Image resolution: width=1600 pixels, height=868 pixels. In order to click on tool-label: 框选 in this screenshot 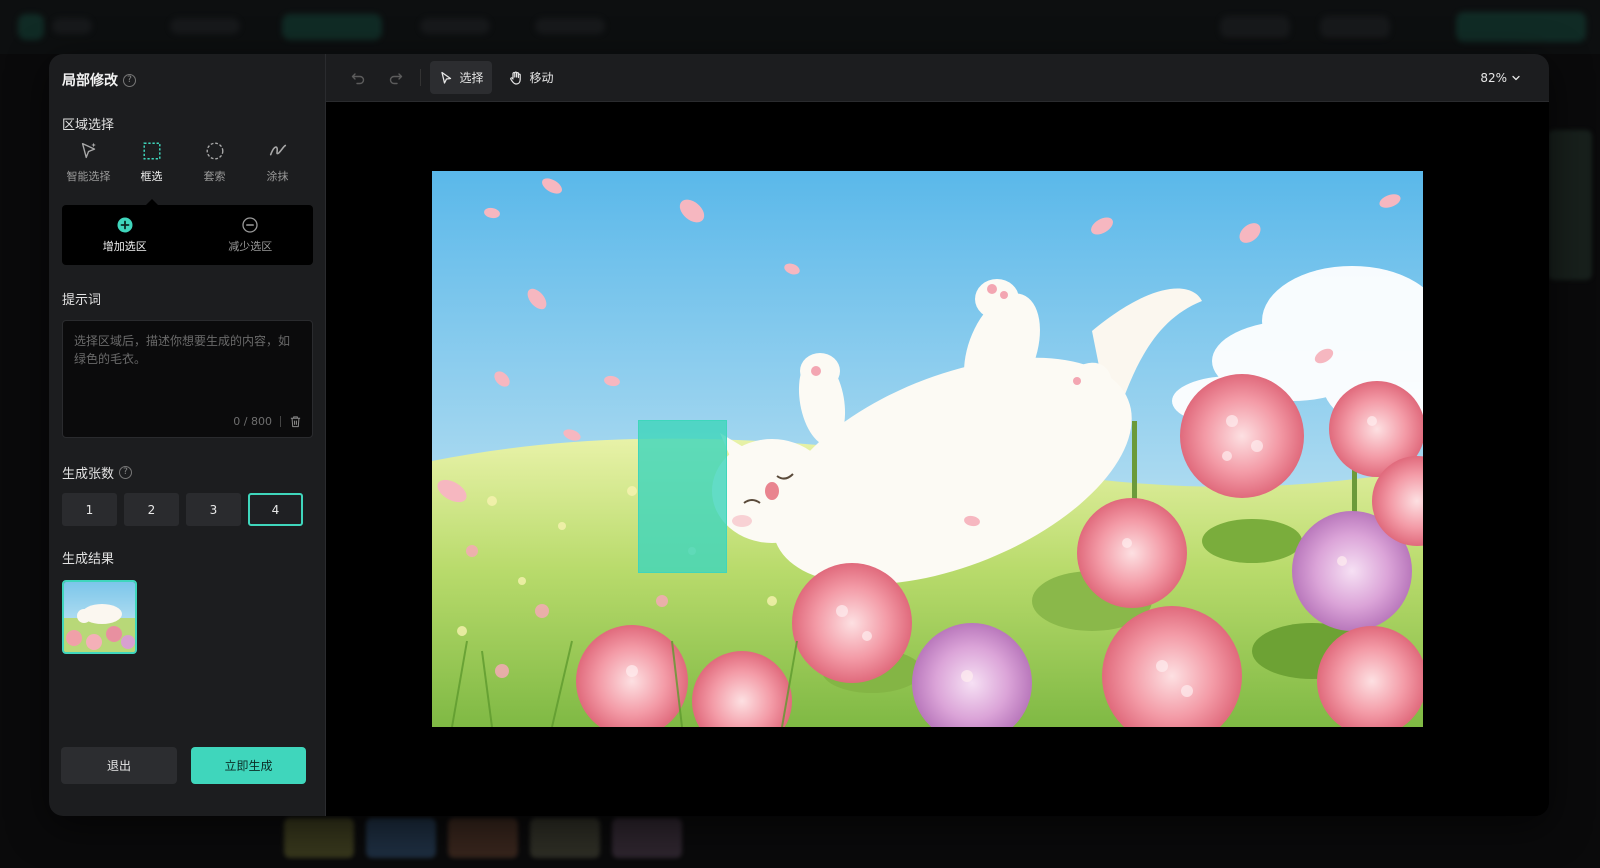, I will do `click(151, 176)`.